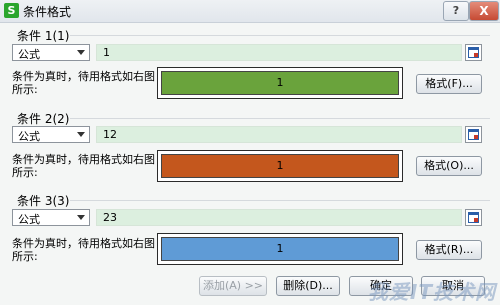 The height and width of the screenshot is (305, 500). Describe the element at coordinates (280, 200) in the screenshot. I see `condition-3-divider` at that location.